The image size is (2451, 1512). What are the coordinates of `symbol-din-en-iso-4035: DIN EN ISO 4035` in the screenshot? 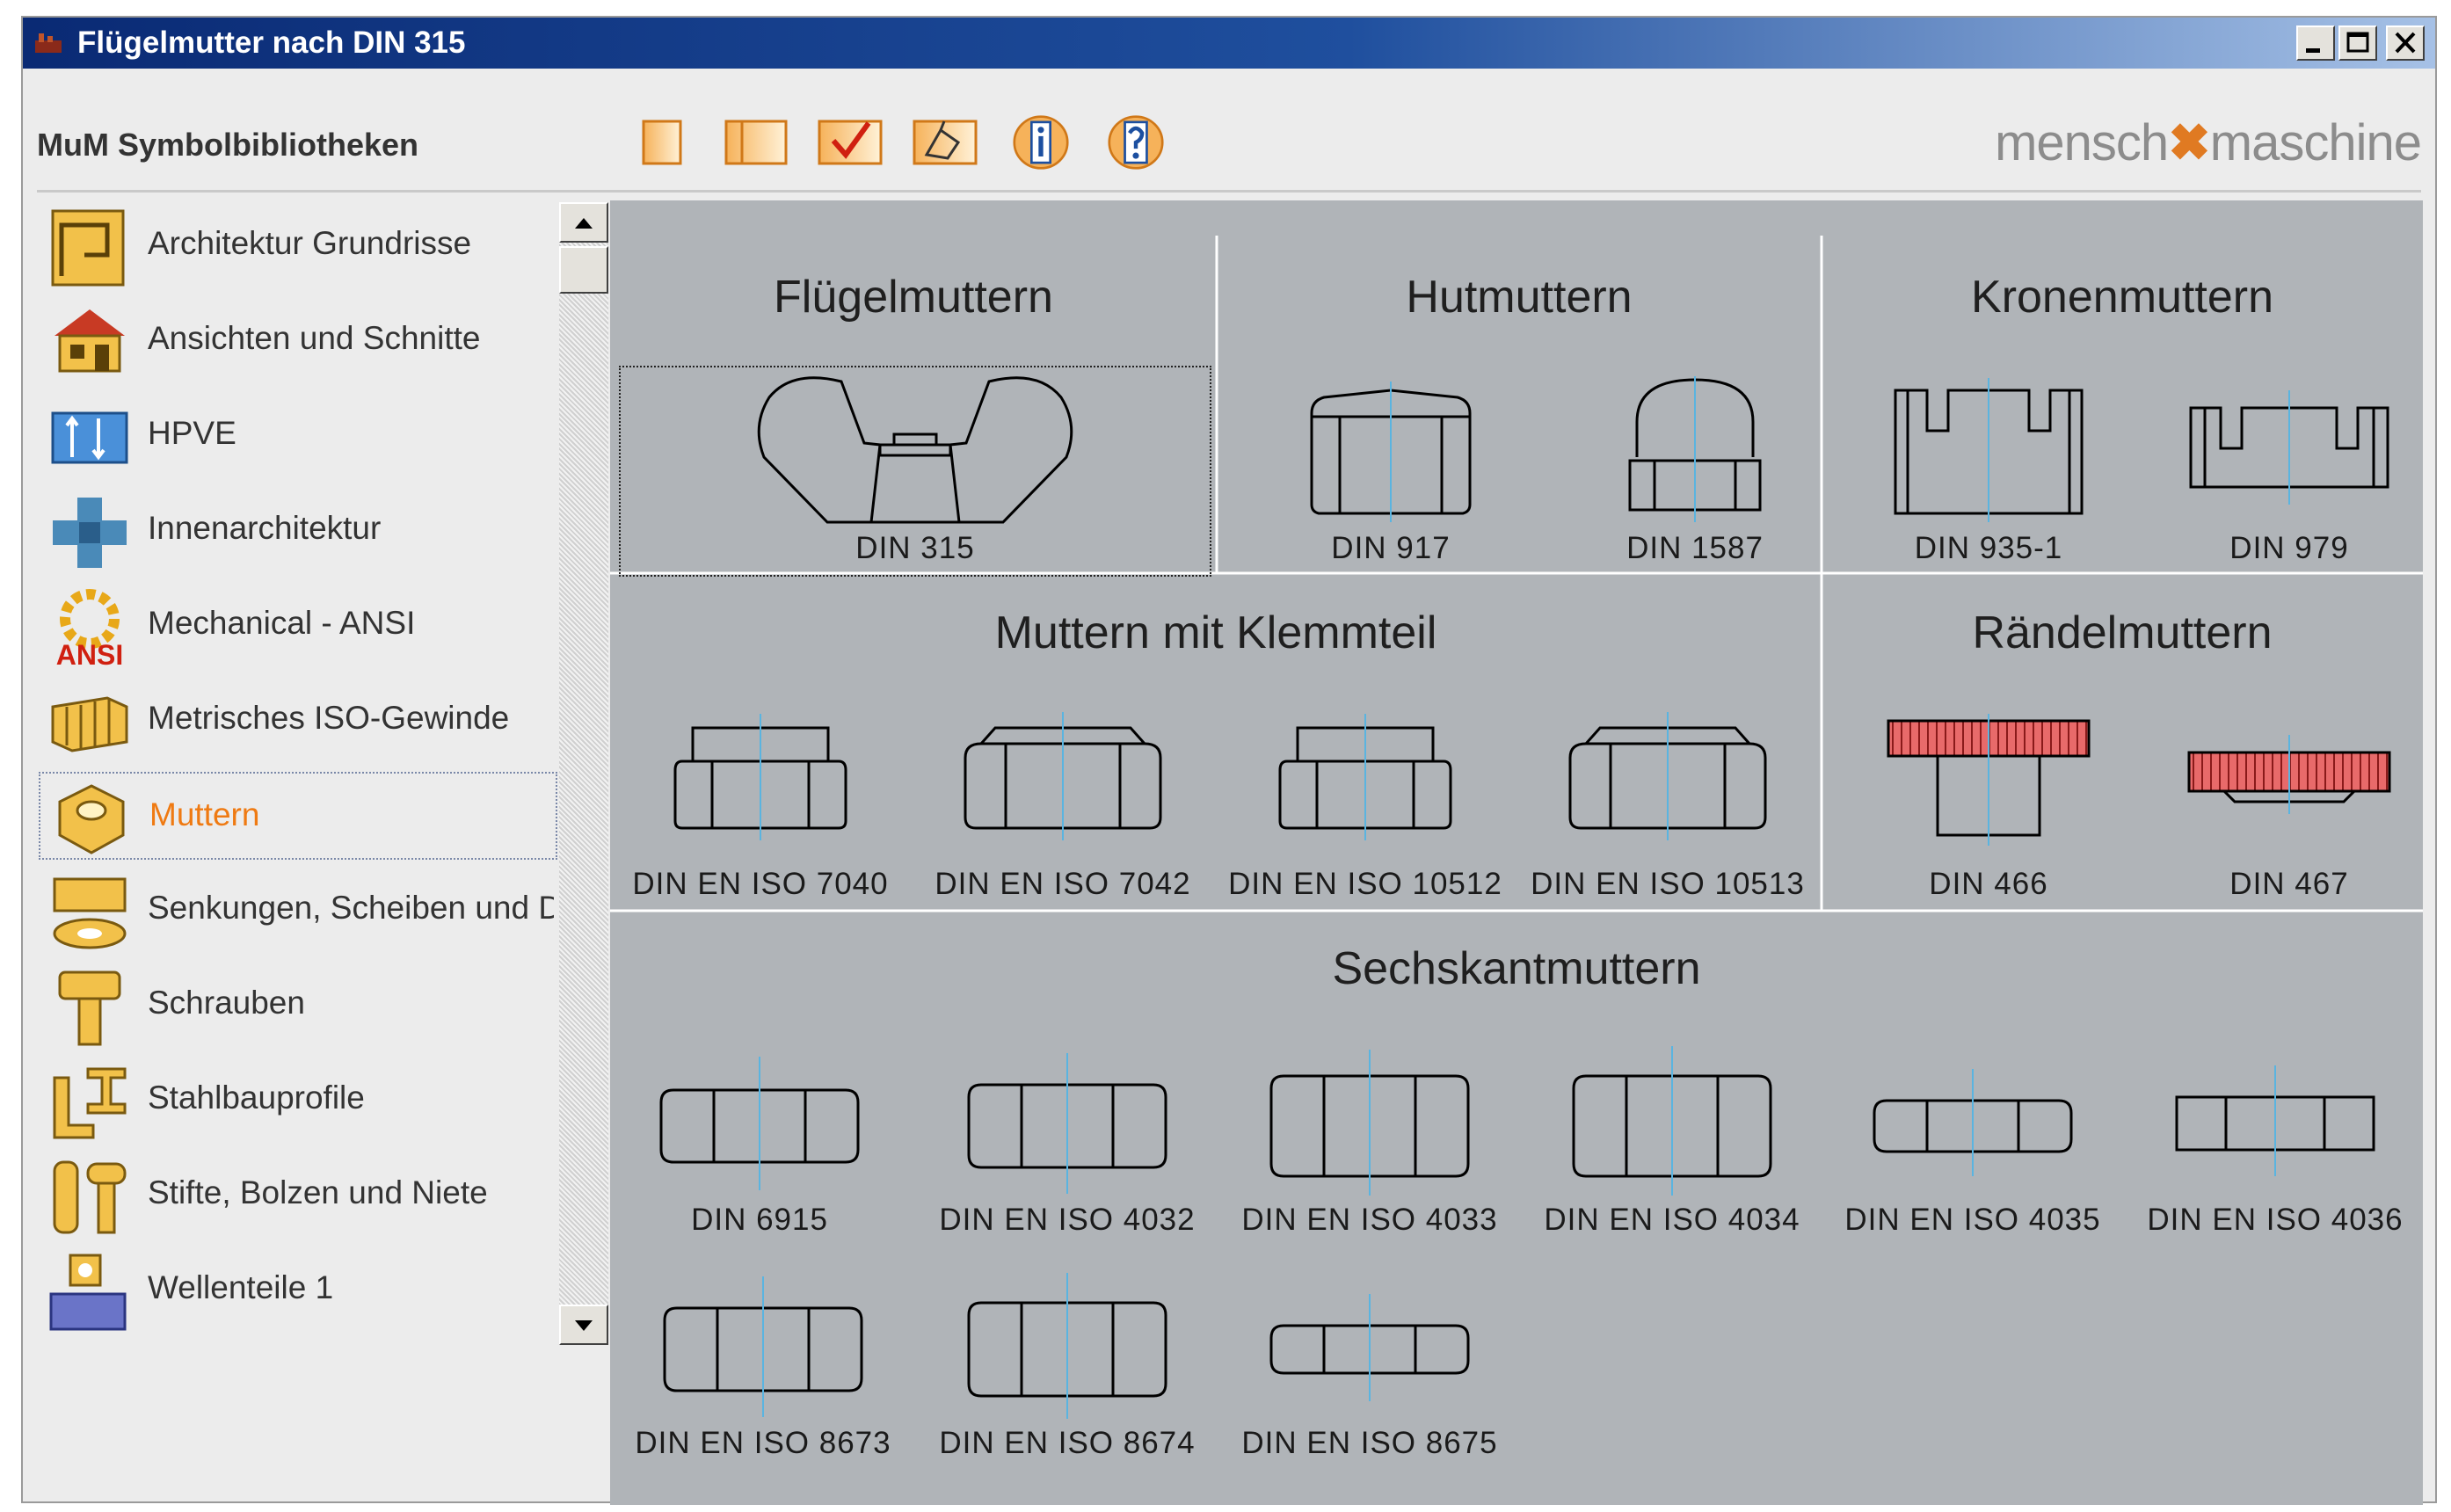 It's located at (1973, 1141).